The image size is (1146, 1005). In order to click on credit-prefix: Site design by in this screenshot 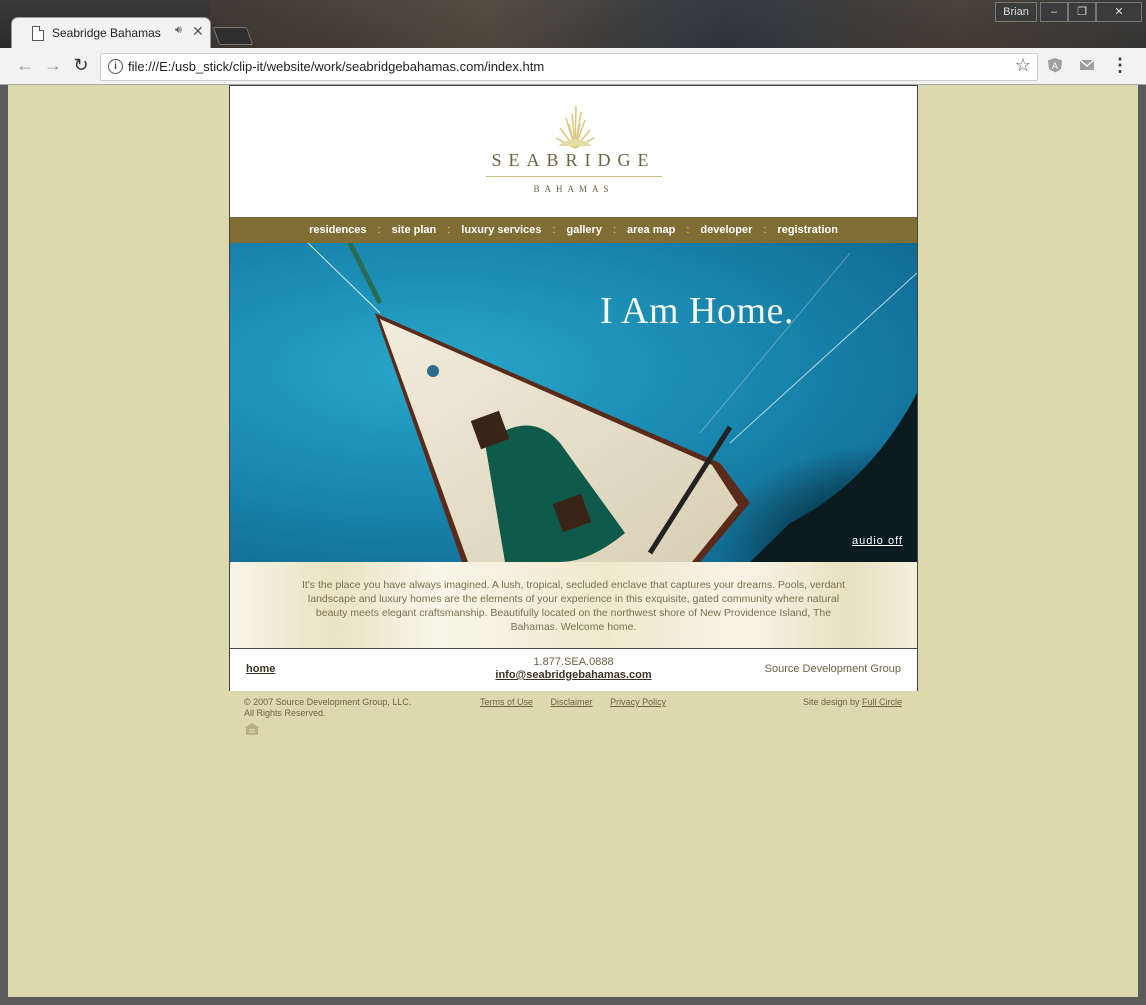, I will do `click(832, 702)`.